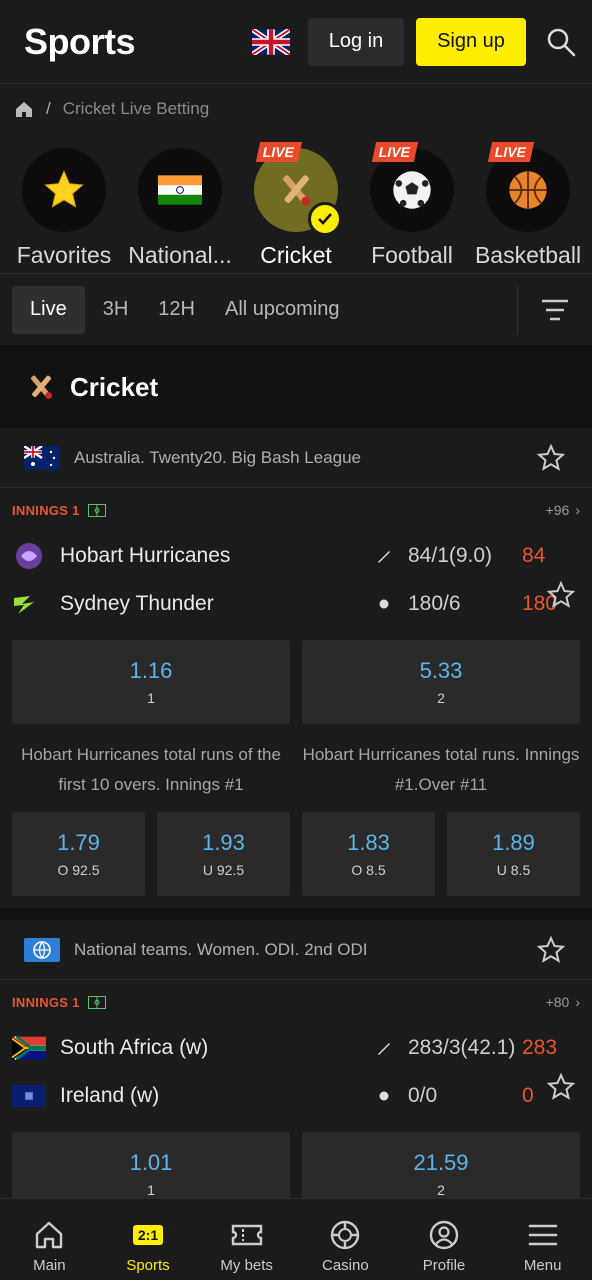  I want to click on field-icon, so click(96, 1002).